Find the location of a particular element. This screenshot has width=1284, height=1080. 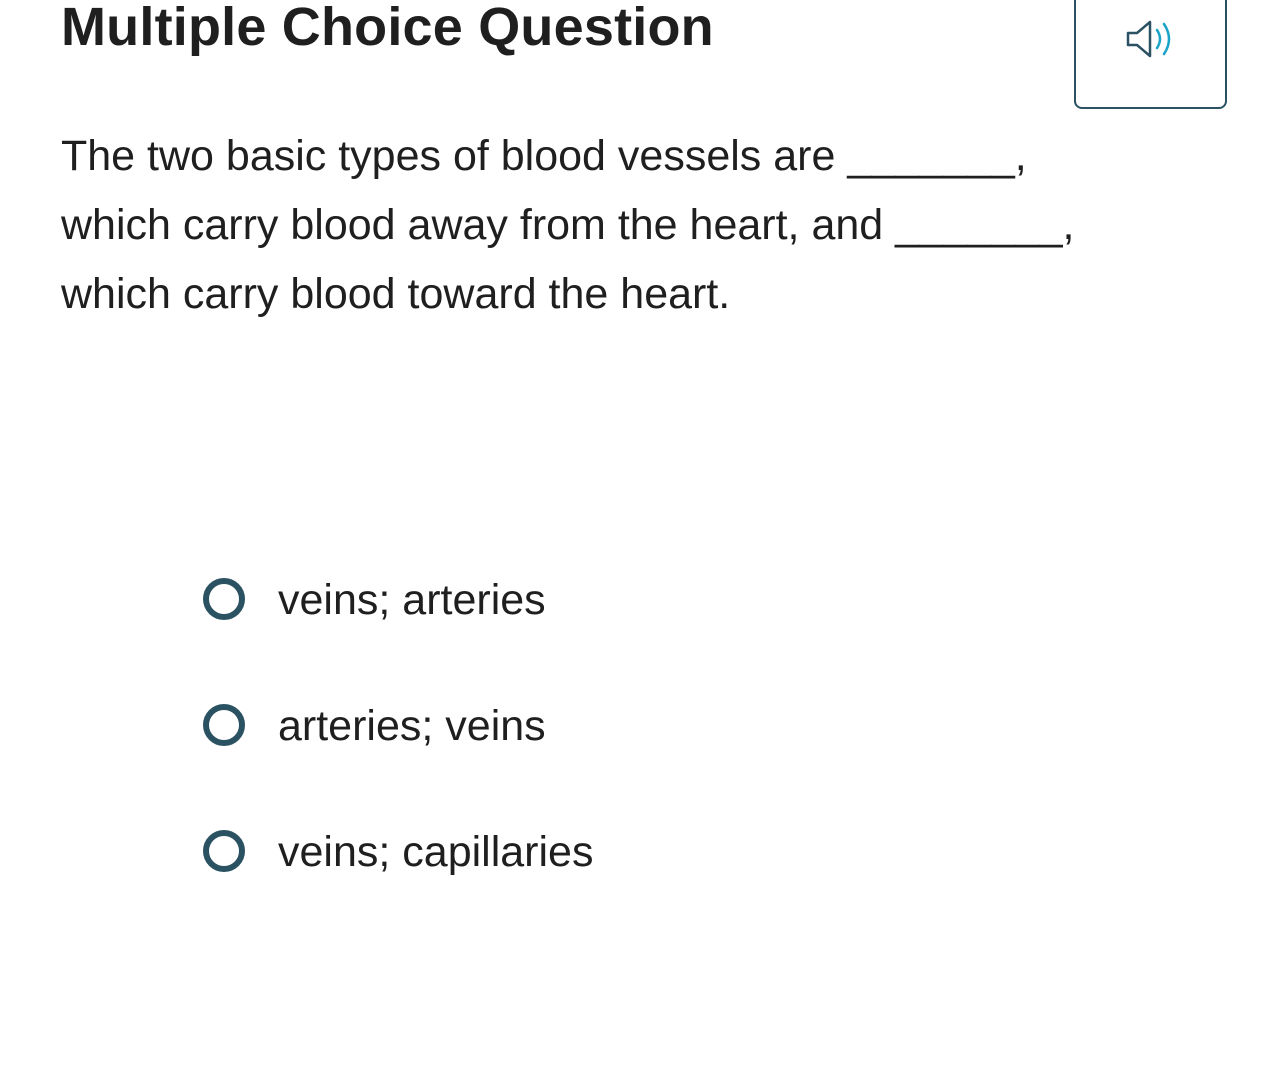

read-aloud-button is located at coordinates (1150, 54).